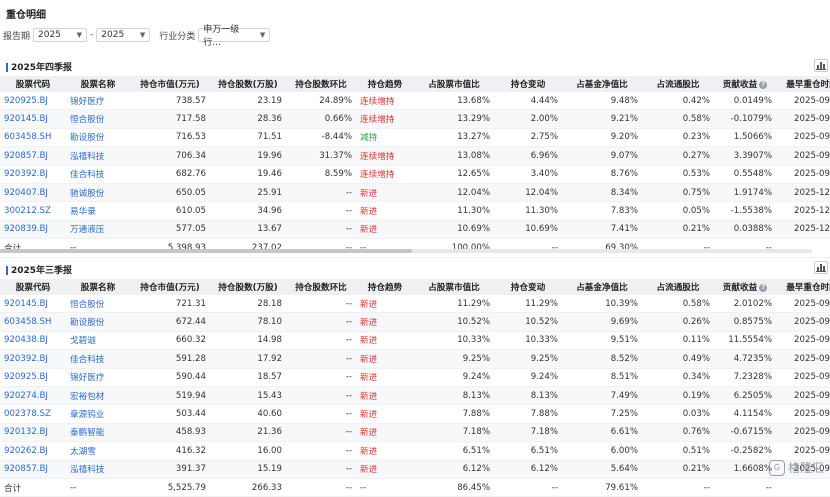 This screenshot has width=830, height=497. Describe the element at coordinates (206, 251) in the screenshot. I see `scrollbar-thumb` at that location.